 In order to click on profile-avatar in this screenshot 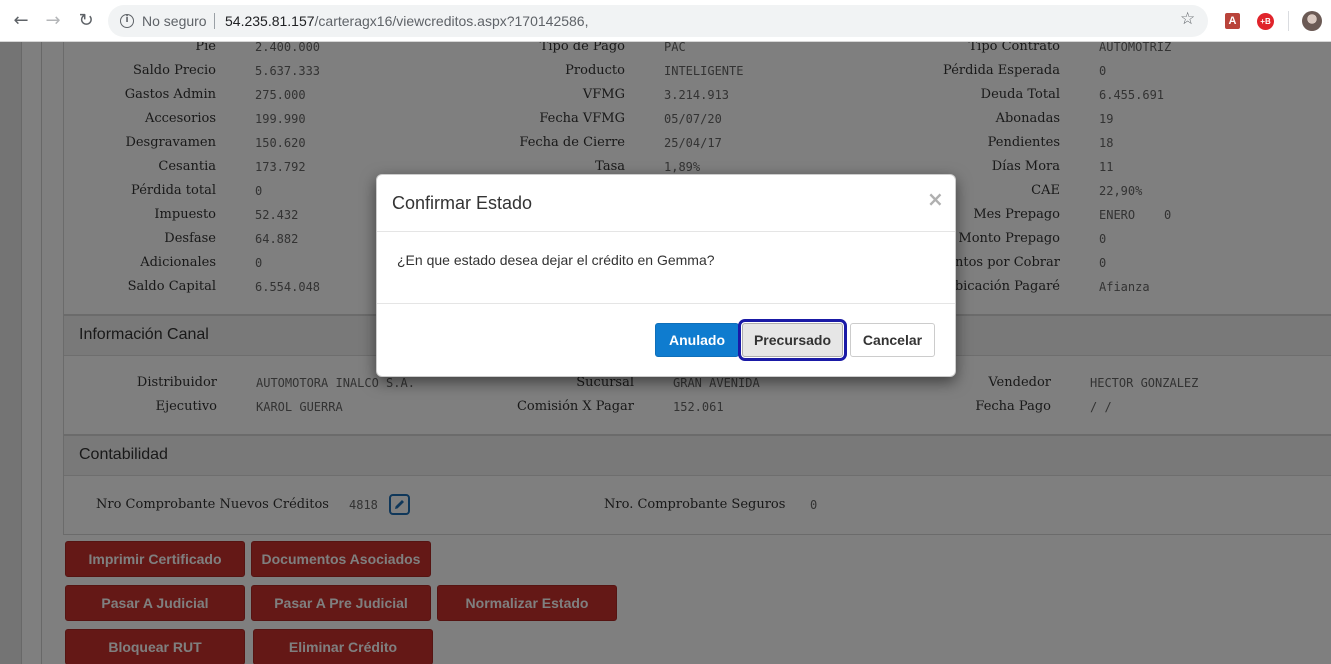, I will do `click(1312, 21)`.